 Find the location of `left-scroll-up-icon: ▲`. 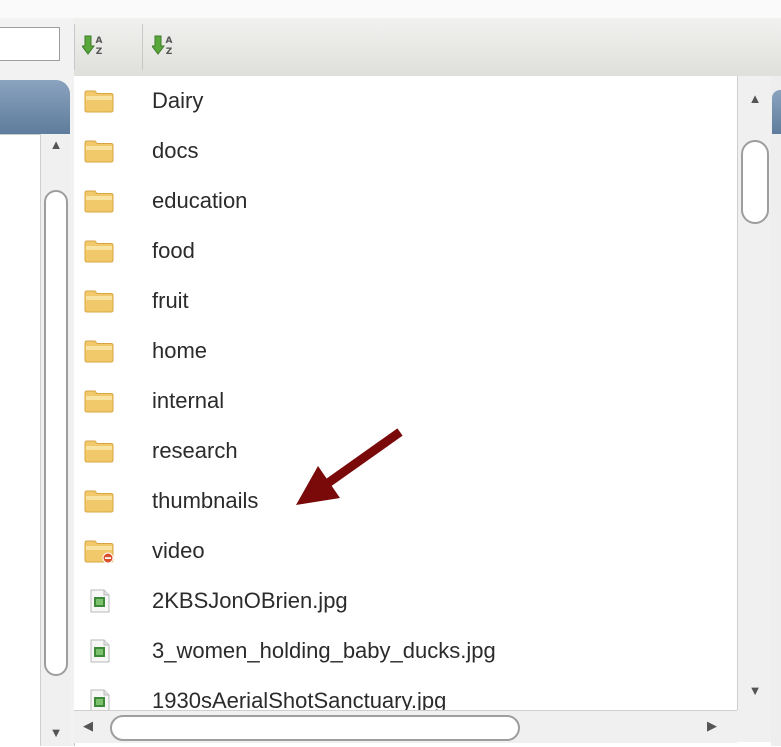

left-scroll-up-icon: ▲ is located at coordinates (56, 145).